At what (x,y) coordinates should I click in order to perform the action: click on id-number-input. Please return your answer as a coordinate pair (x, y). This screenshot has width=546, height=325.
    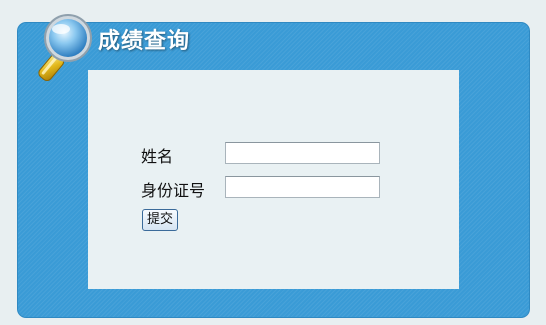
    Looking at the image, I should click on (302, 187).